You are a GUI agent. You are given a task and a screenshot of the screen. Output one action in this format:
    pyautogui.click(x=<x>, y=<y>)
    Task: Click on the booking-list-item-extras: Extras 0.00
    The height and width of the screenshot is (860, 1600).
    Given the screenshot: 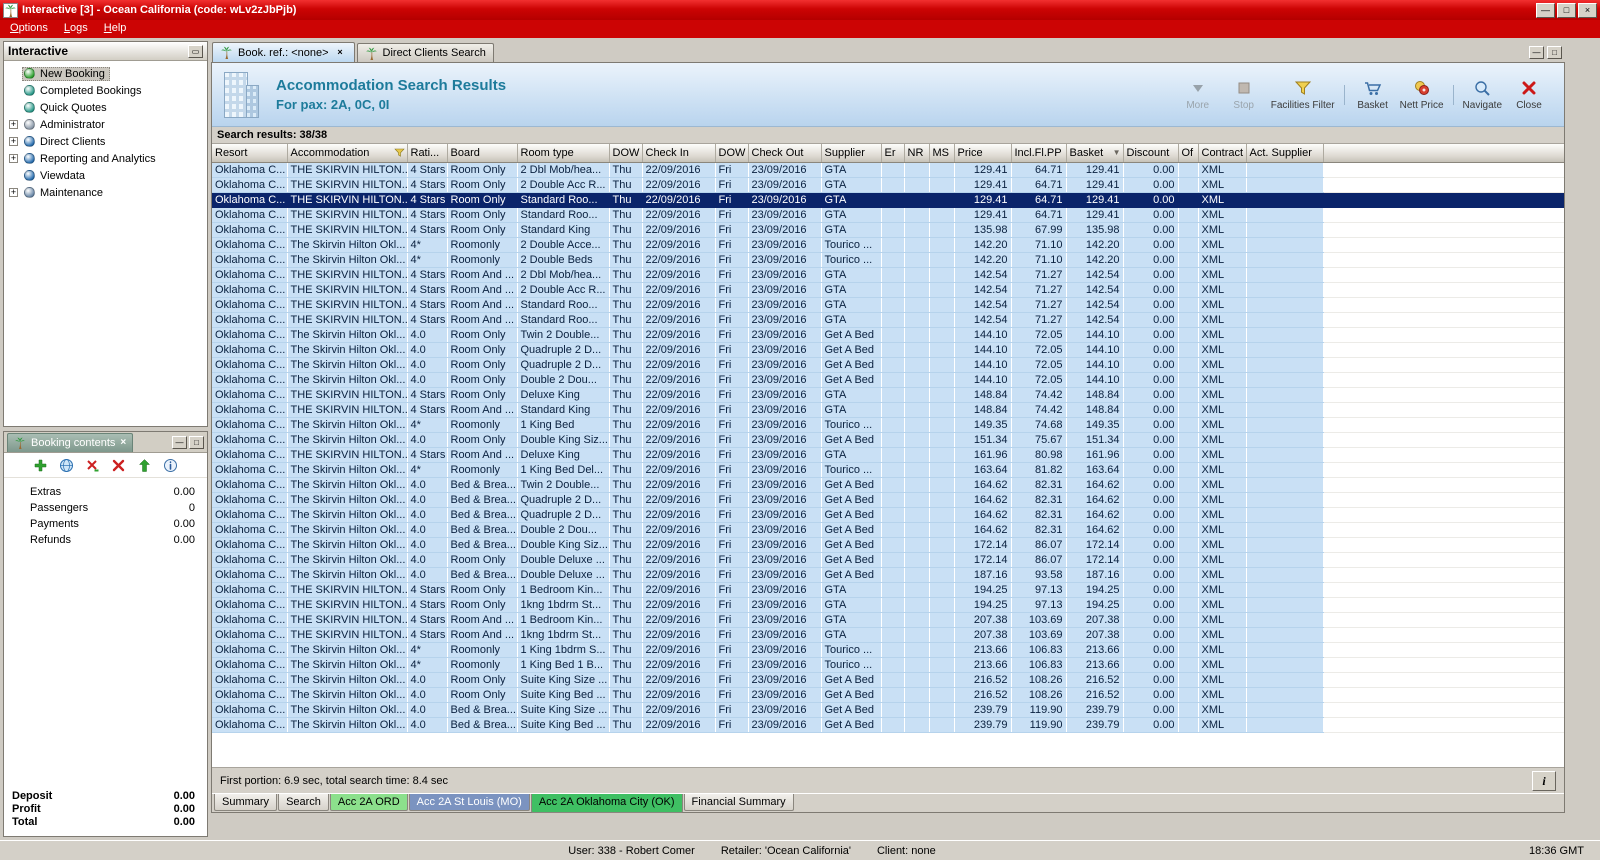 What is the action you would take?
    pyautogui.click(x=105, y=492)
    